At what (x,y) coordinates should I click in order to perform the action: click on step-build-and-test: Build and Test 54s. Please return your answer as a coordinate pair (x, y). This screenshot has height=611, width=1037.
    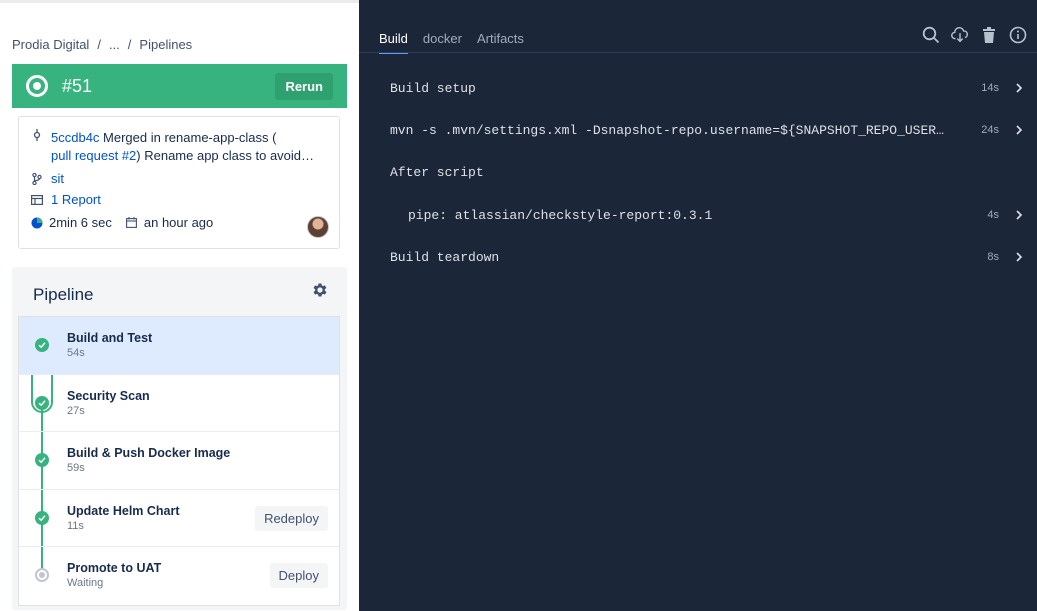
    Looking at the image, I should click on (179, 346).